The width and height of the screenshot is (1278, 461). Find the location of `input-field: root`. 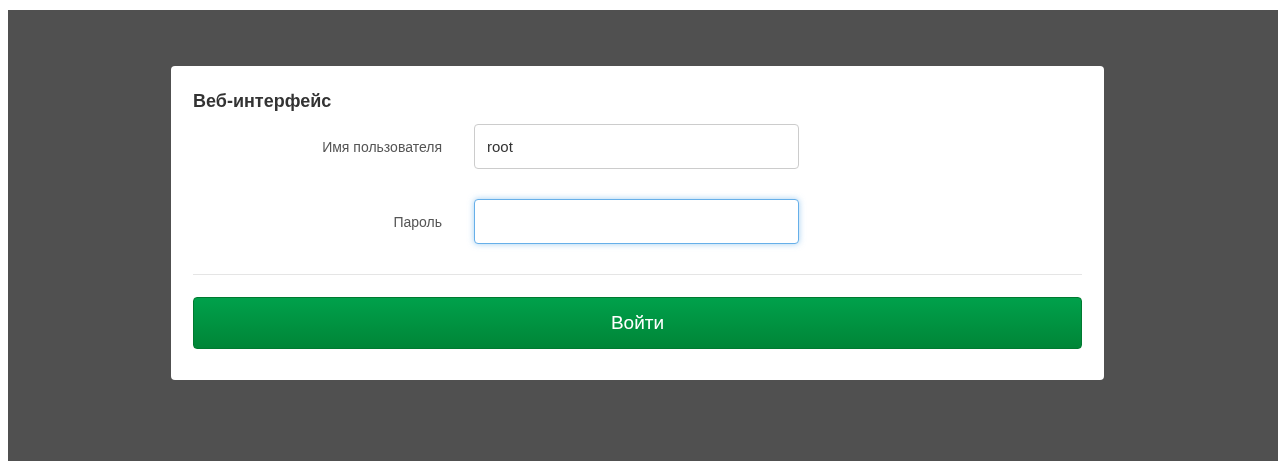

input-field: root is located at coordinates (636, 146).